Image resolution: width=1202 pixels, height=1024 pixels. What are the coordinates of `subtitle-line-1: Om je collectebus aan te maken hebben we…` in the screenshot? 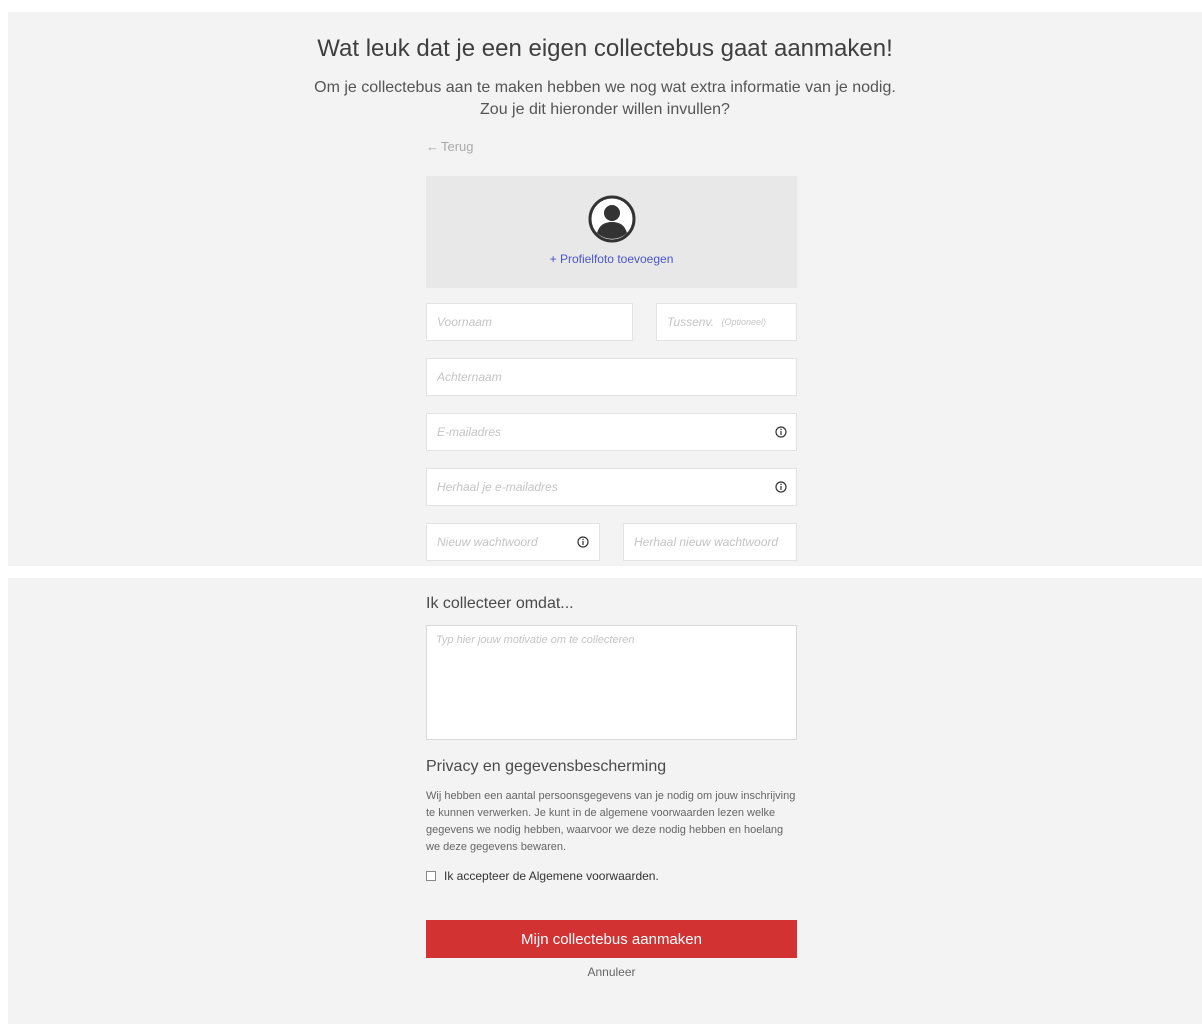 It's located at (605, 87).